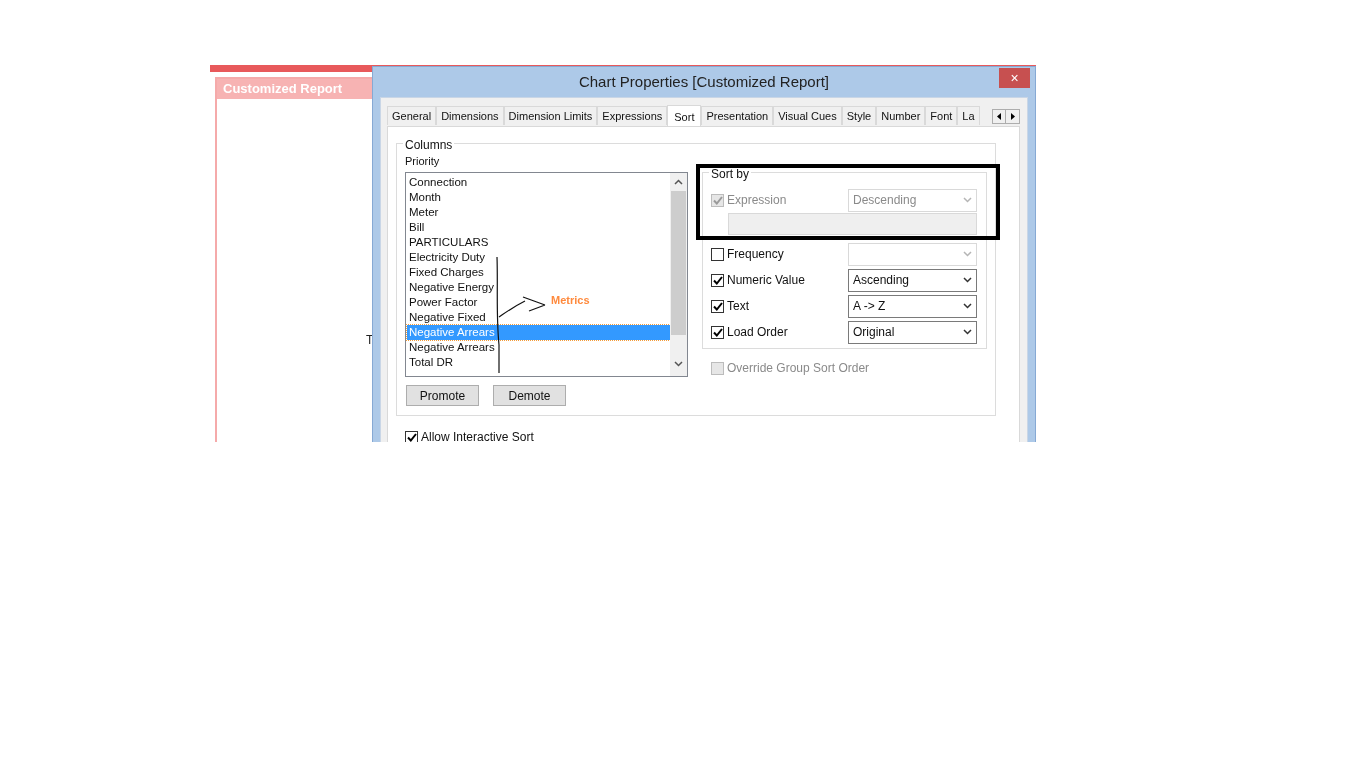 Image resolution: width=1366 pixels, height=768 pixels. I want to click on tab: Dimensions, so click(470, 115).